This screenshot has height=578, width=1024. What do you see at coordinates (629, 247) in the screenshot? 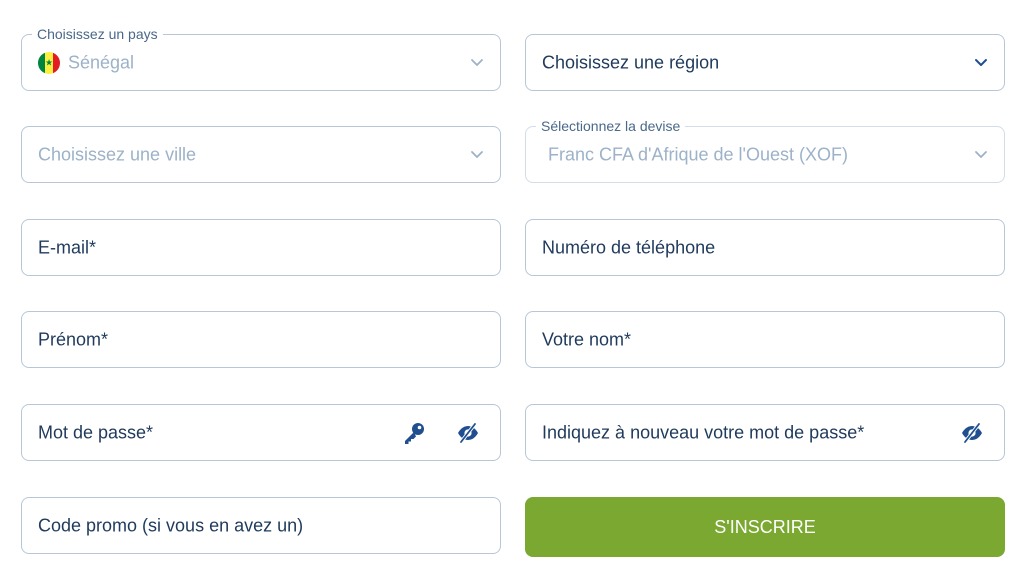
I see `phone-placeholder: Numéro de téléphone` at bounding box center [629, 247].